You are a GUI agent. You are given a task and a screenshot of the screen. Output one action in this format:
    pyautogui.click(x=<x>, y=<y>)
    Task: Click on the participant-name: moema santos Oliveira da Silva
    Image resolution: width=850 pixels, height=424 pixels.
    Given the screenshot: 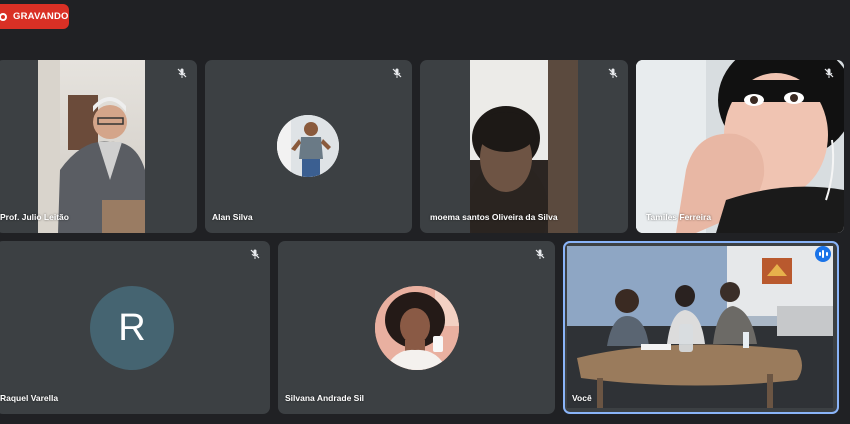 What is the action you would take?
    pyautogui.click(x=494, y=217)
    